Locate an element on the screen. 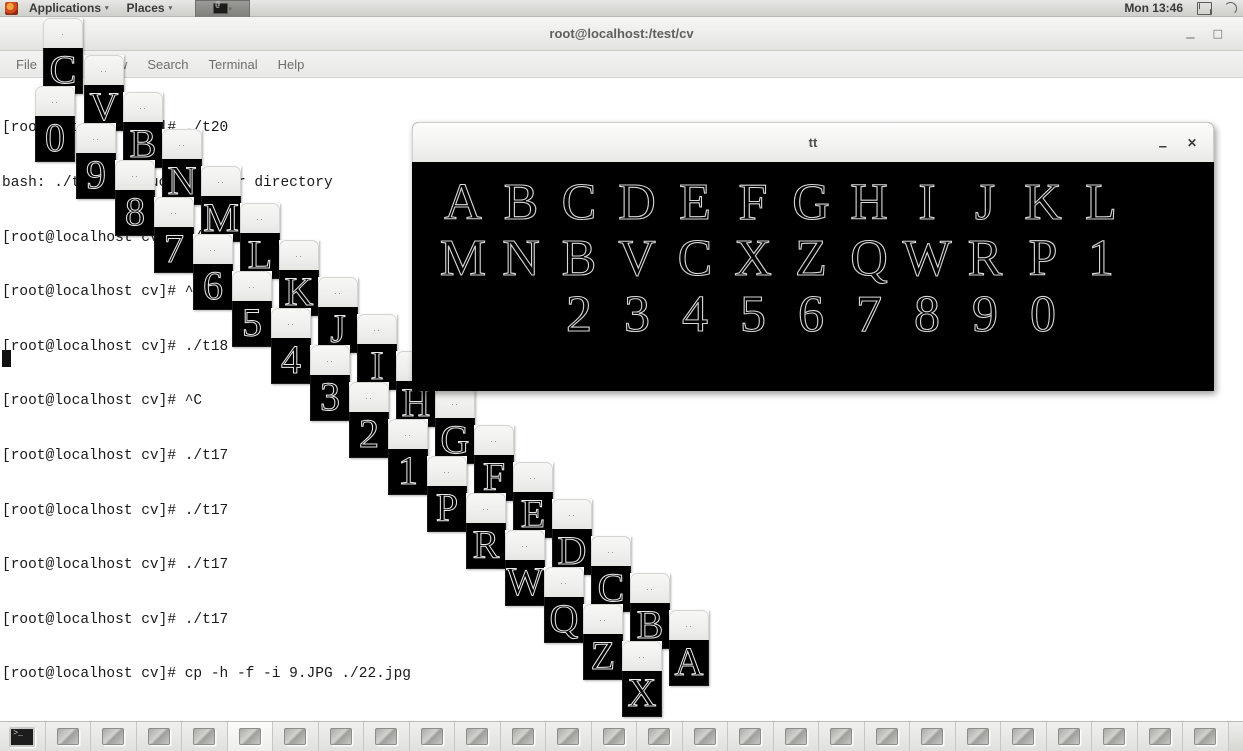 This screenshot has width=1243, height=751. letter-tile-window: ·· 1 is located at coordinates (408, 457).